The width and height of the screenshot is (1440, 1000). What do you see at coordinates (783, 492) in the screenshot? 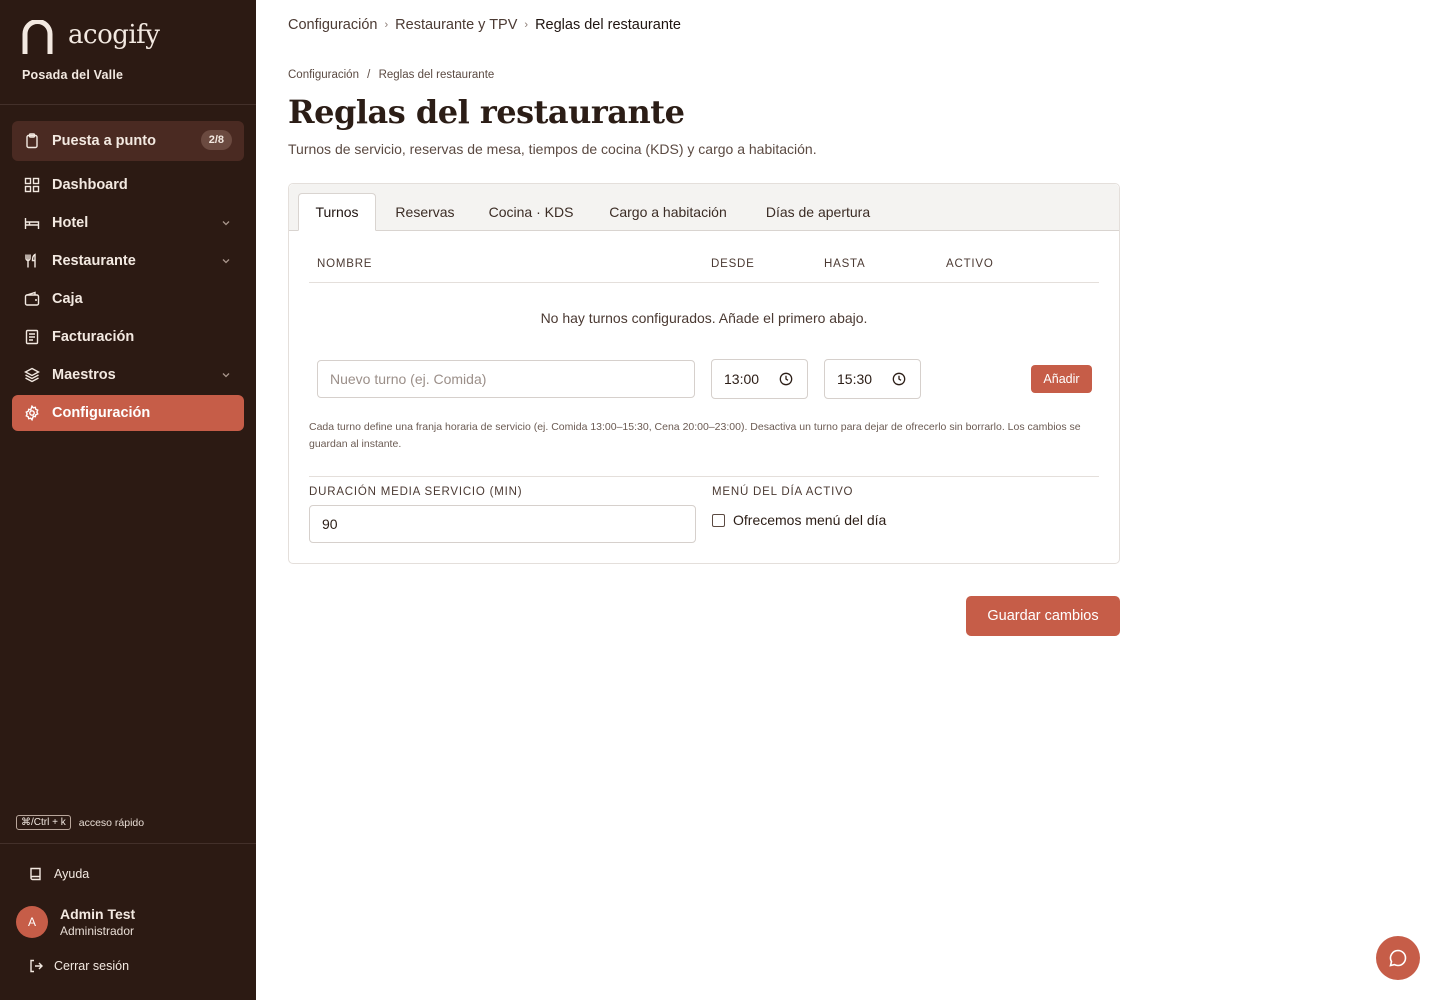
I see `menu-del-dia-label: MENÚ DEL DÍA ACTIVO` at bounding box center [783, 492].